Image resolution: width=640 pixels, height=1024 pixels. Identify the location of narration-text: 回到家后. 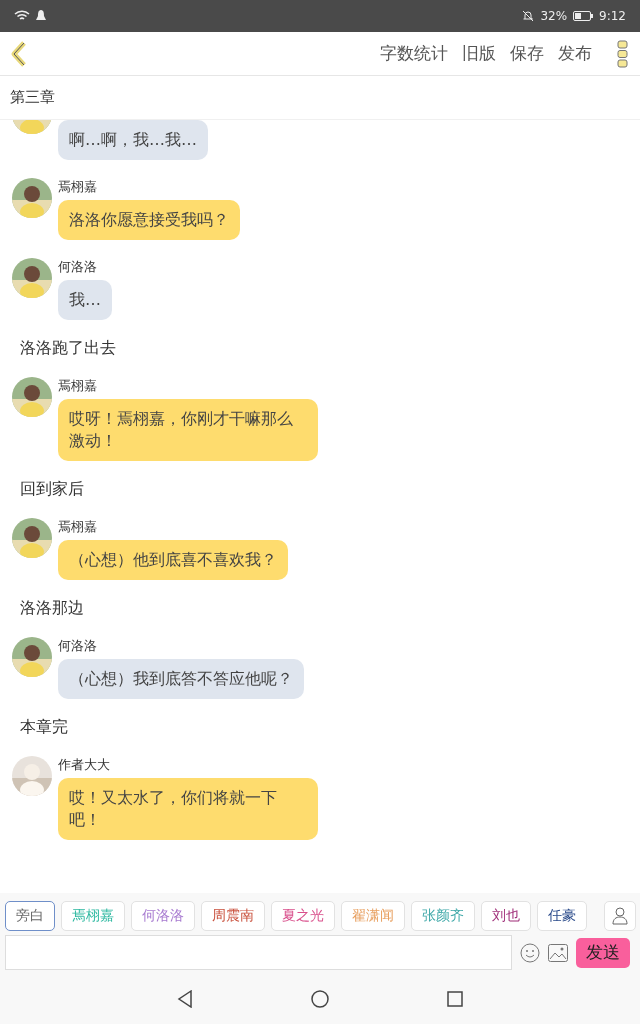
(52, 489).